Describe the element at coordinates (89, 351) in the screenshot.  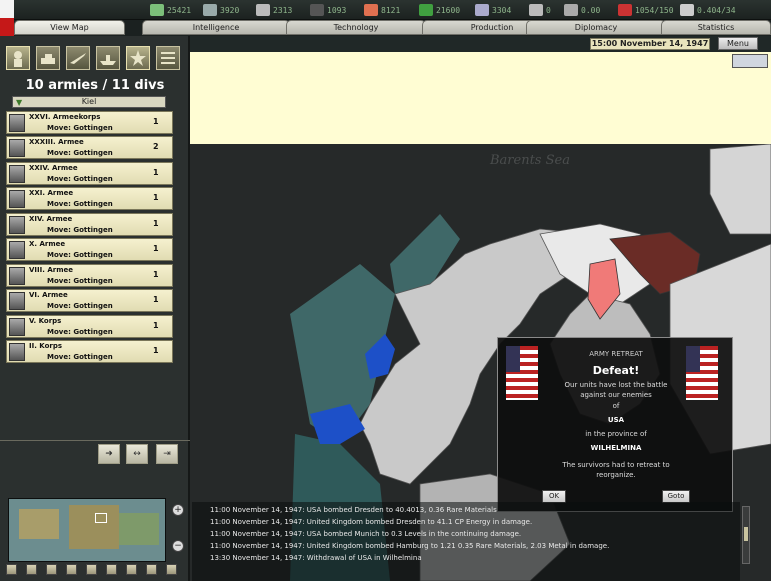
I see `unit-row: II. Korps Move: Gottingen 1` at that location.